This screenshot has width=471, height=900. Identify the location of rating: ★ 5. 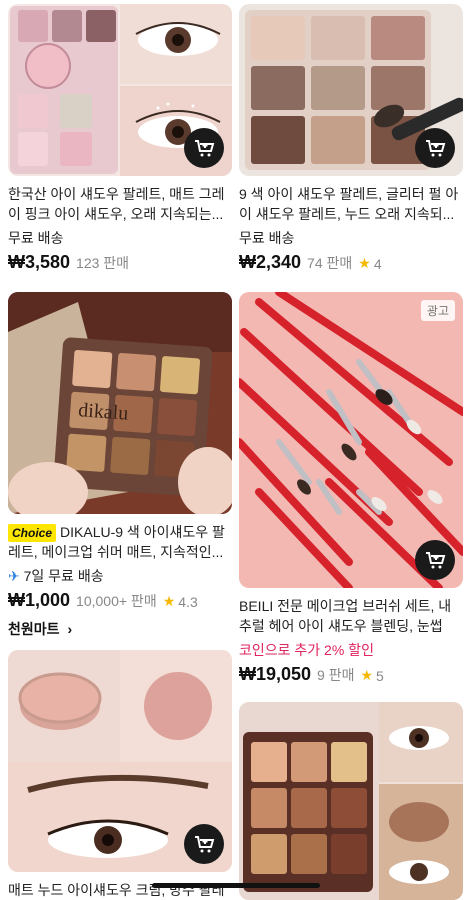
(371, 675).